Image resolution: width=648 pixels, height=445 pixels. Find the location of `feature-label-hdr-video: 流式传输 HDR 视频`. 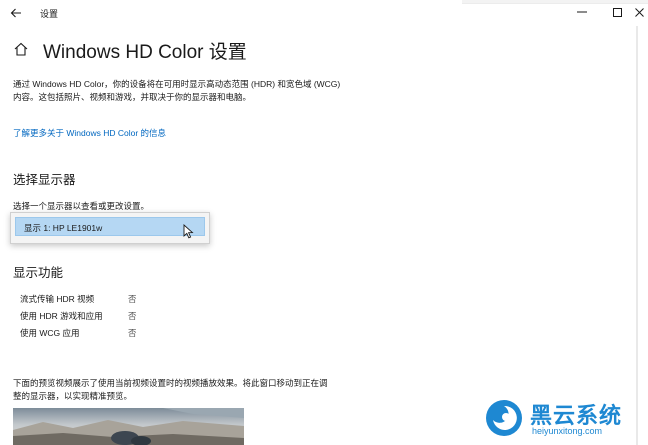

feature-label-hdr-video: 流式传输 HDR 视频 is located at coordinates (57, 299).